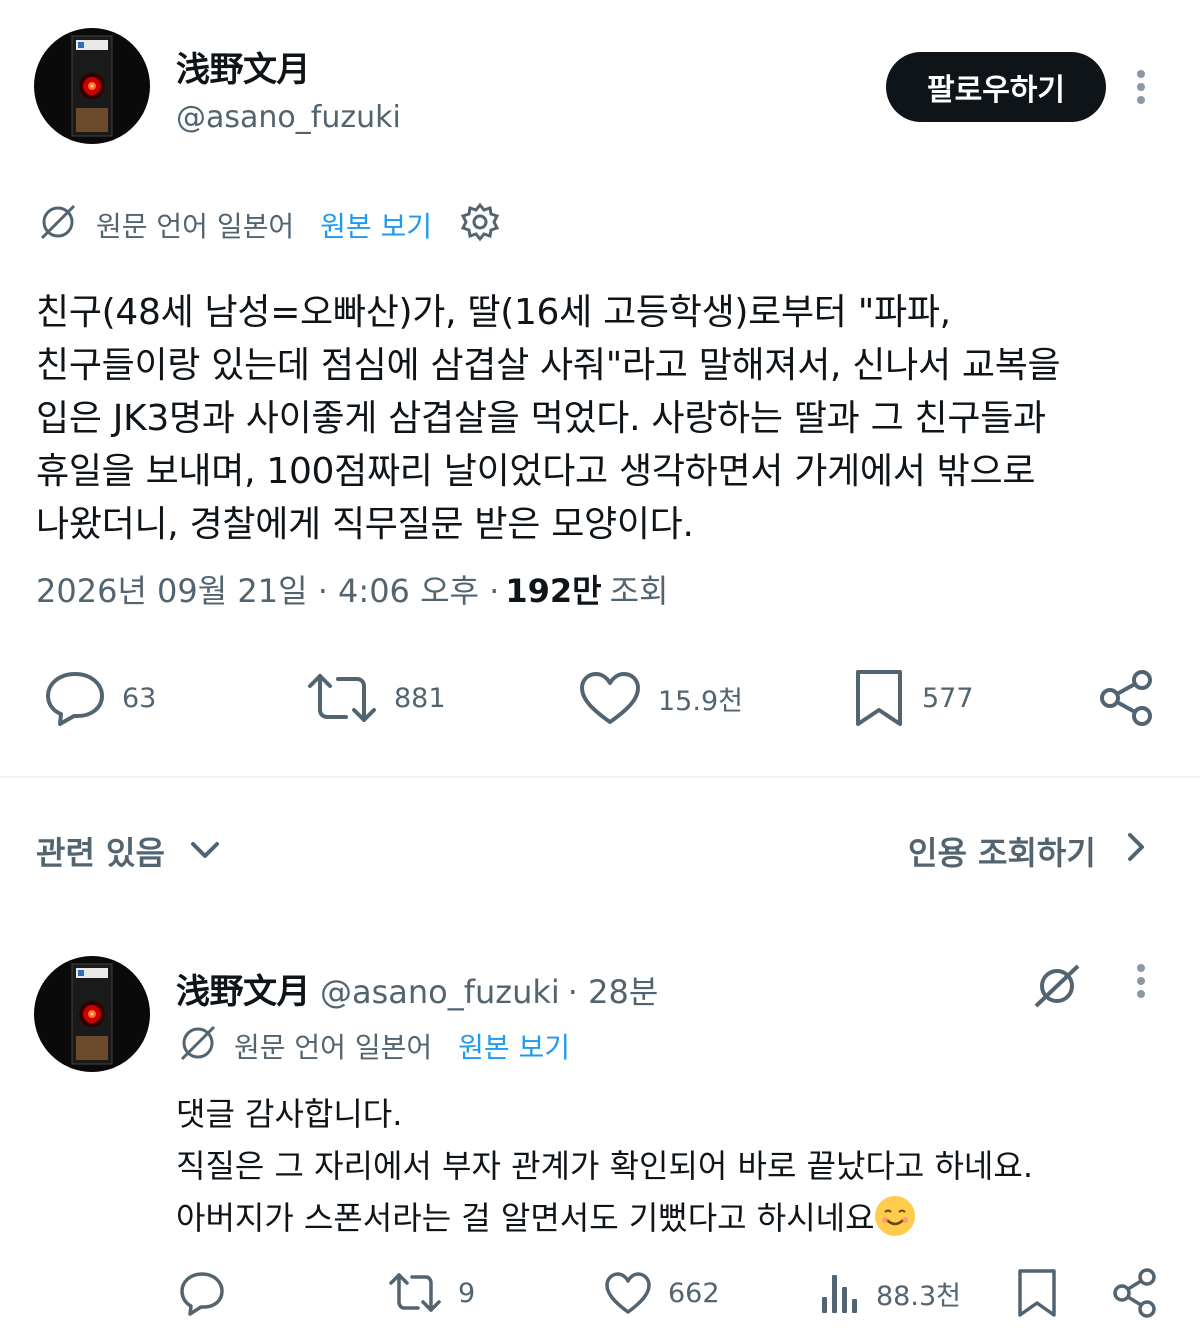  What do you see at coordinates (288, 117) in the screenshot?
I see `author-handle: @asano_fuzuki` at bounding box center [288, 117].